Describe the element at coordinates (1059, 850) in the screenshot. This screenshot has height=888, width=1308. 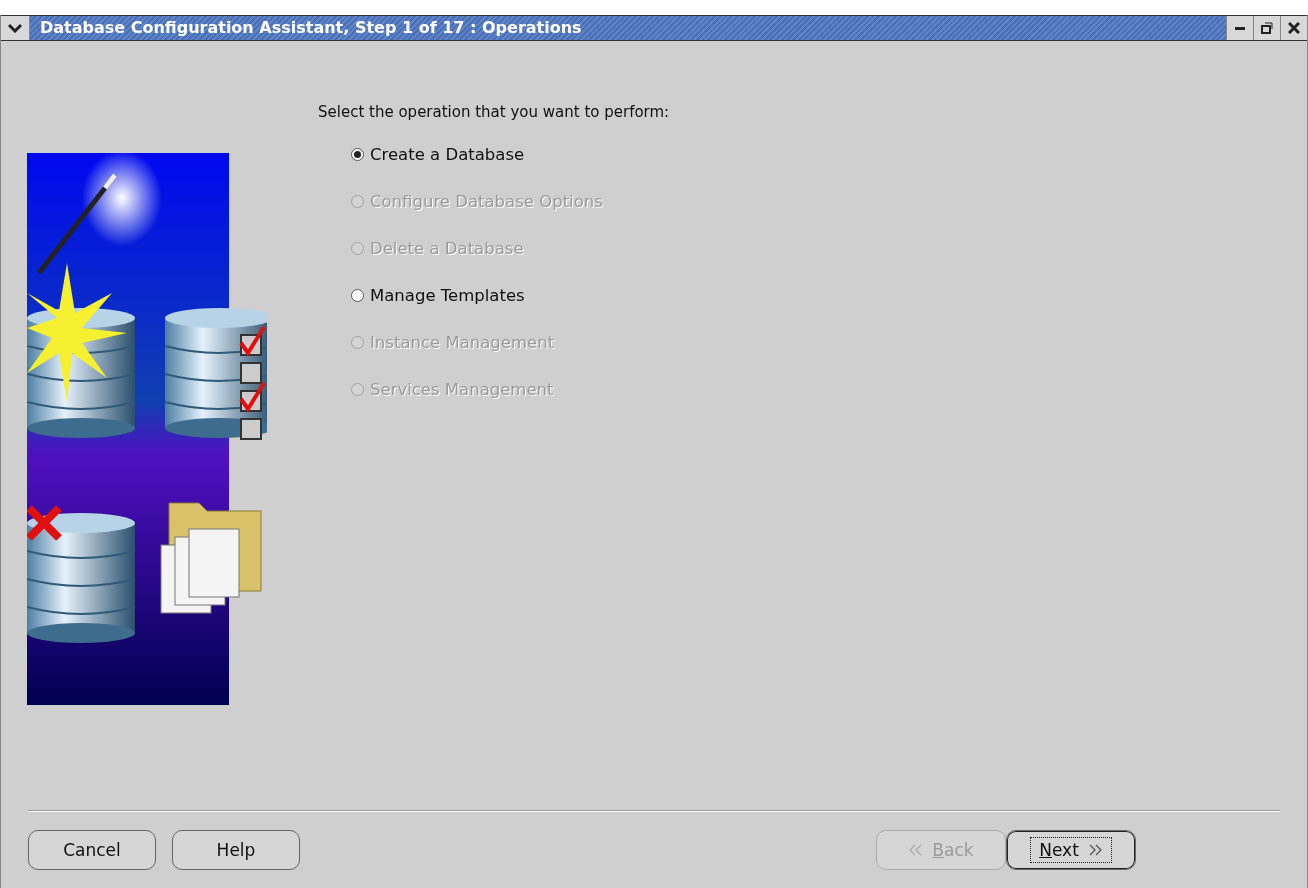
I see `button-label: Next` at that location.